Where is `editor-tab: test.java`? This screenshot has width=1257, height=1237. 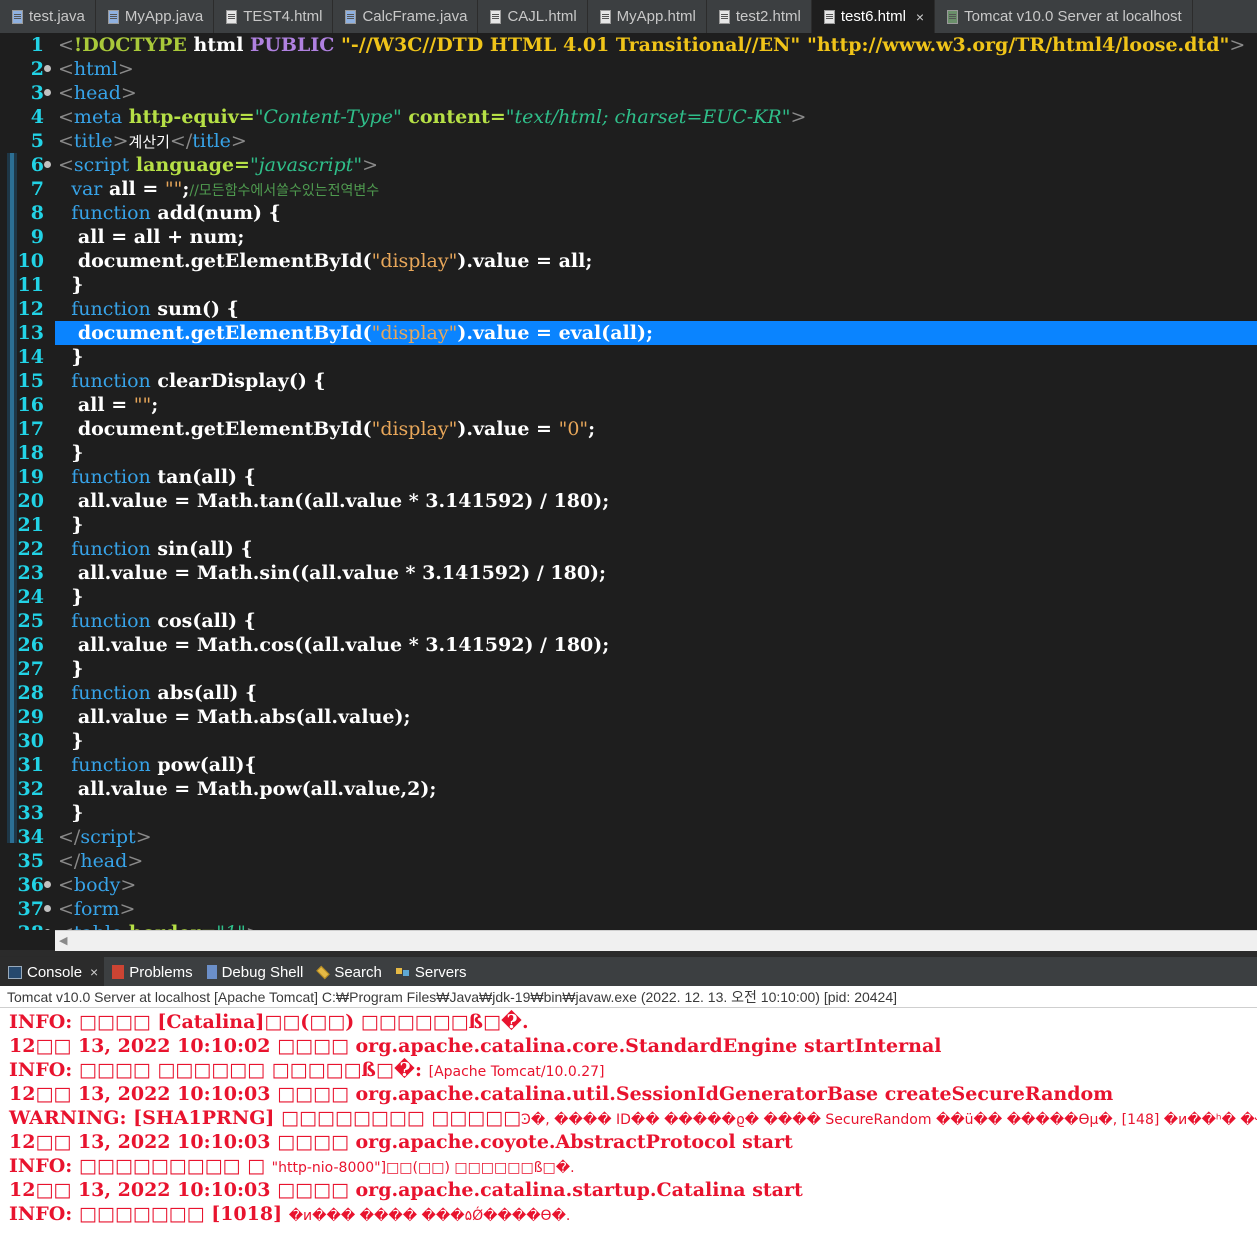 editor-tab: test.java is located at coordinates (48, 16).